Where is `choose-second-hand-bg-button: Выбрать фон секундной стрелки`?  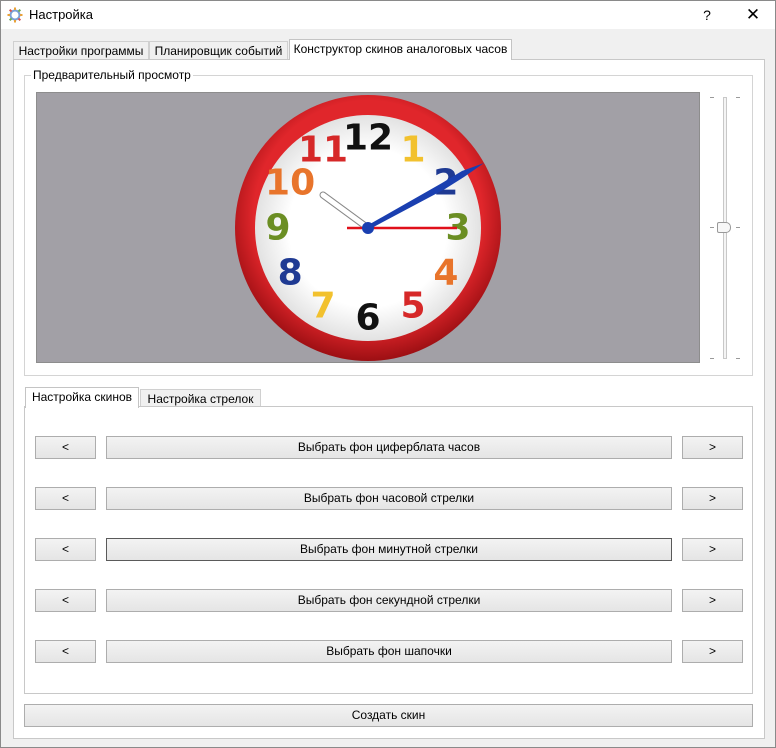
choose-second-hand-bg-button: Выбрать фон секундной стрелки is located at coordinates (389, 600).